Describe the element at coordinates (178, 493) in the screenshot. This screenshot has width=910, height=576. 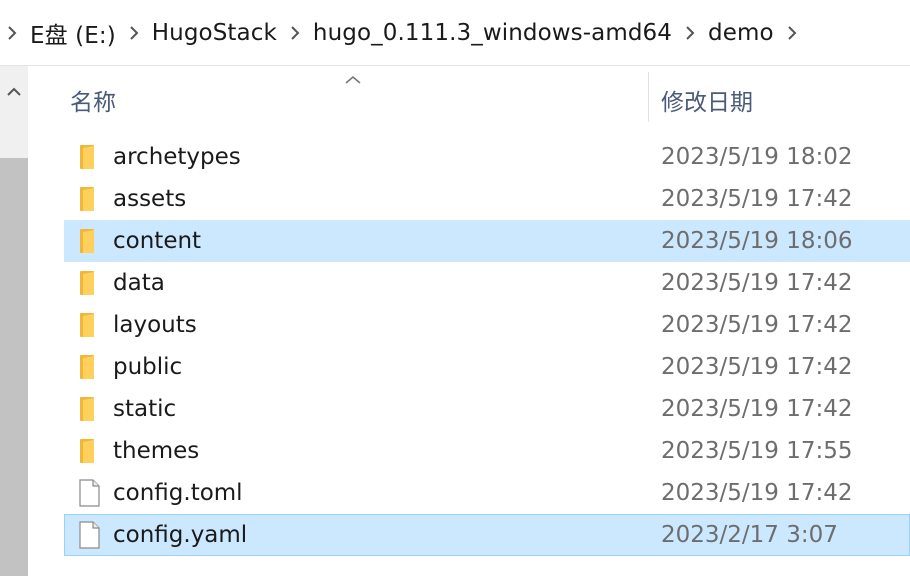
I see `file-name: config.toml` at that location.